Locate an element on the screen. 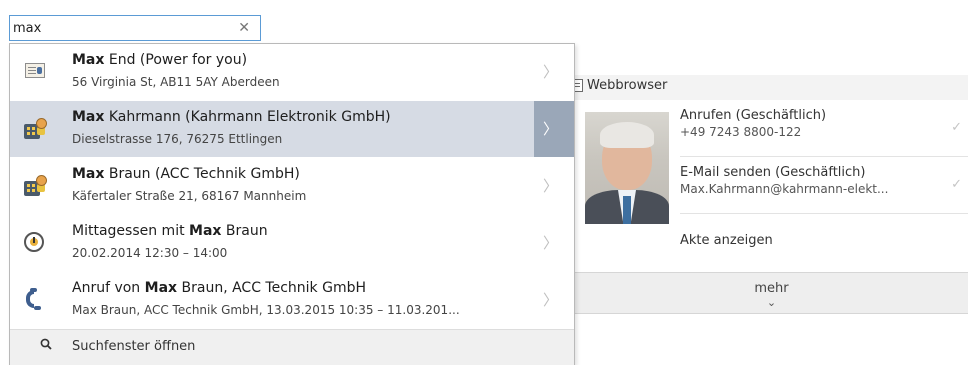 The height and width of the screenshot is (365, 968). email-business-label: E-Mail senden (Geschäftlich) is located at coordinates (773, 172).